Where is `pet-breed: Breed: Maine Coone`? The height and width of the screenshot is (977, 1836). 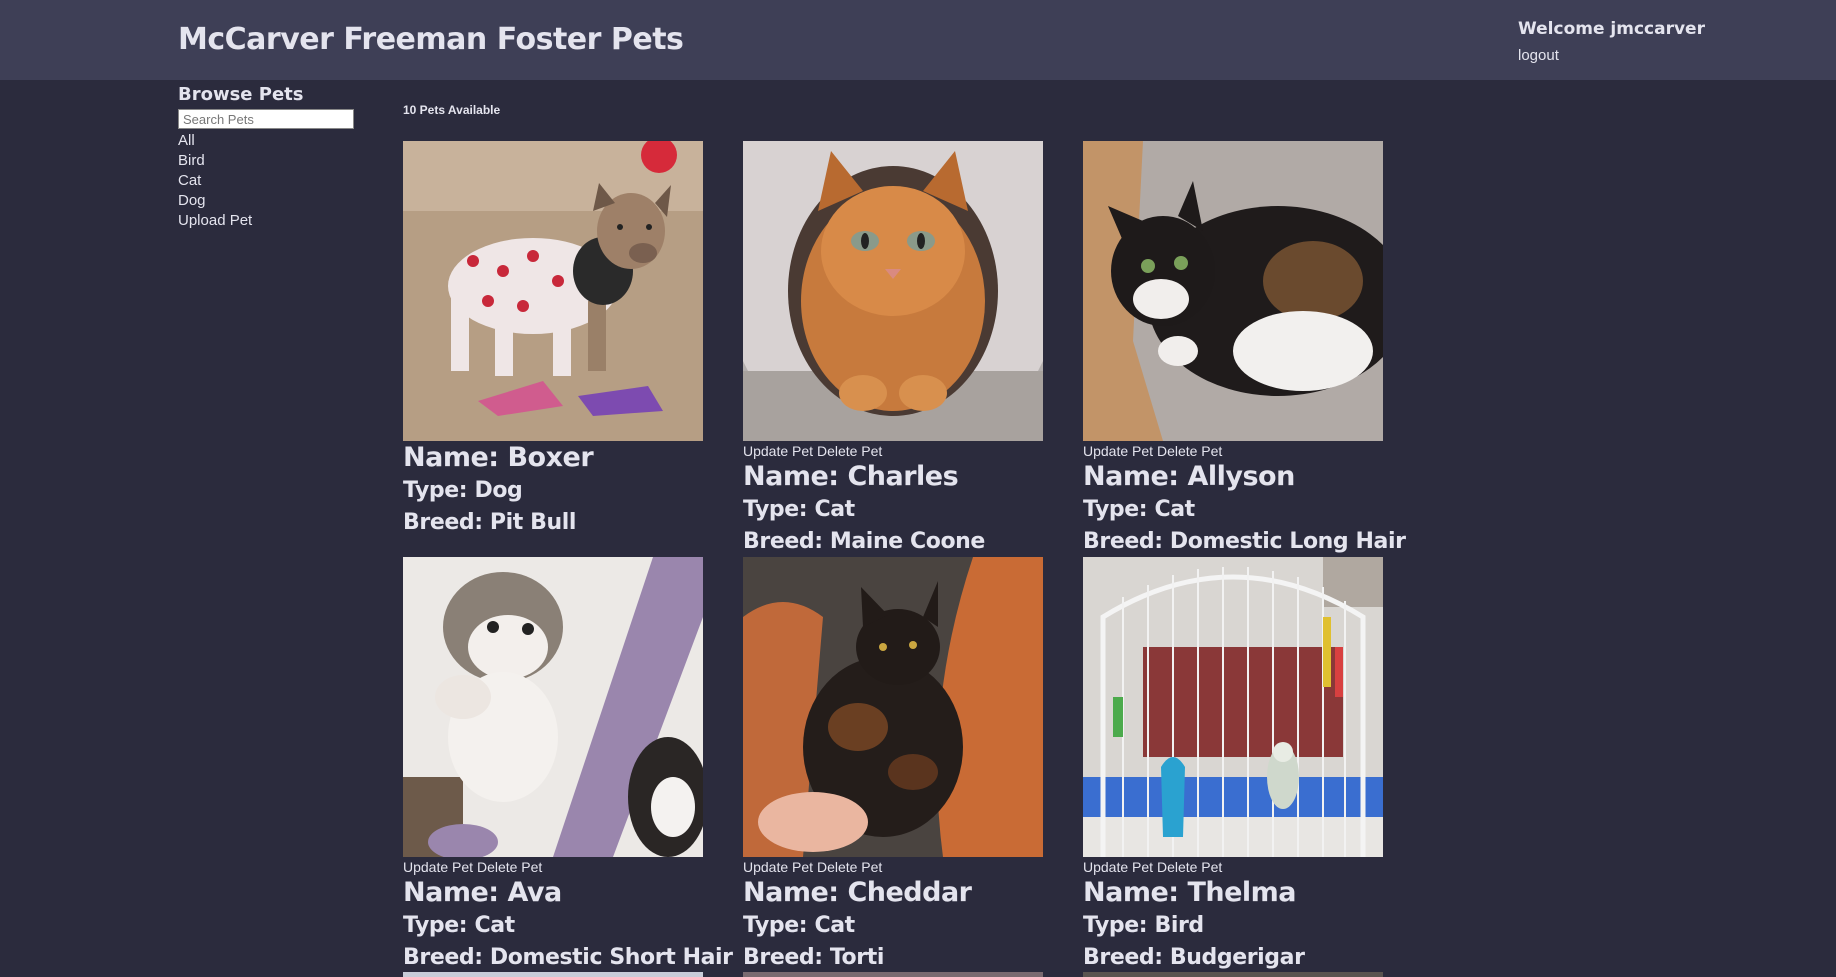 pet-breed: Breed: Maine Coone is located at coordinates (864, 541).